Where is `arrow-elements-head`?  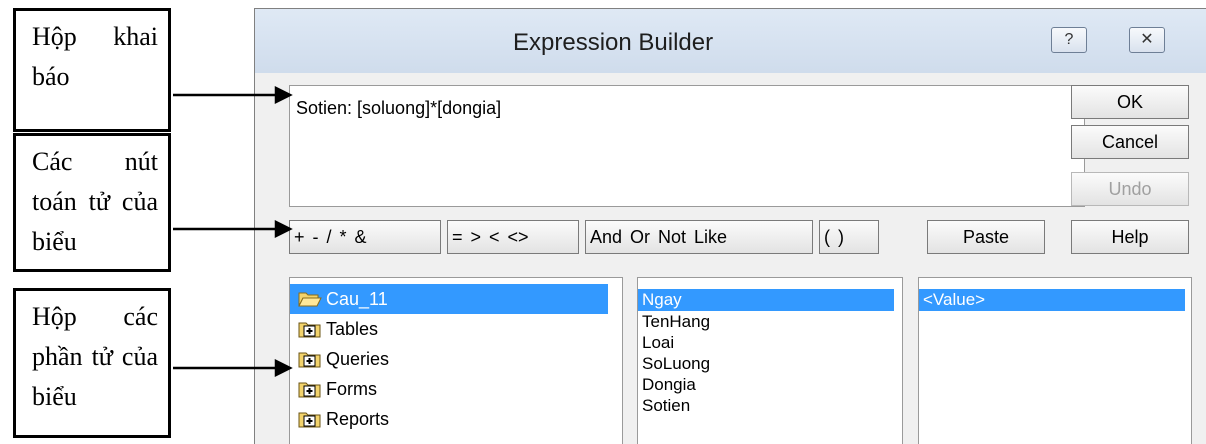
arrow-elements-head is located at coordinates (283, 368).